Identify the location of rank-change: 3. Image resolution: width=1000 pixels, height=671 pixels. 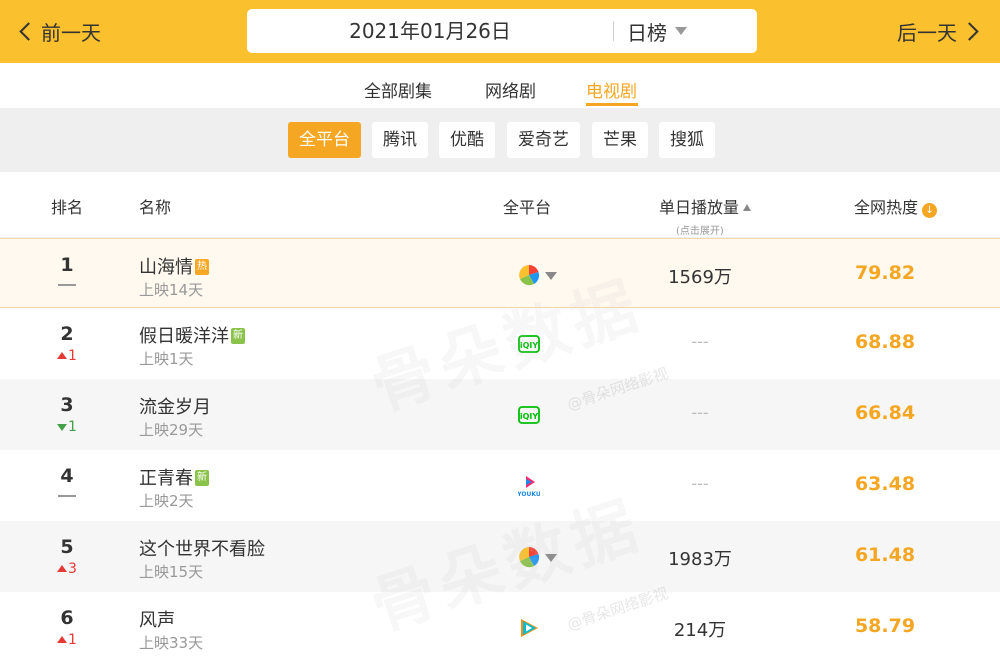
(67, 569).